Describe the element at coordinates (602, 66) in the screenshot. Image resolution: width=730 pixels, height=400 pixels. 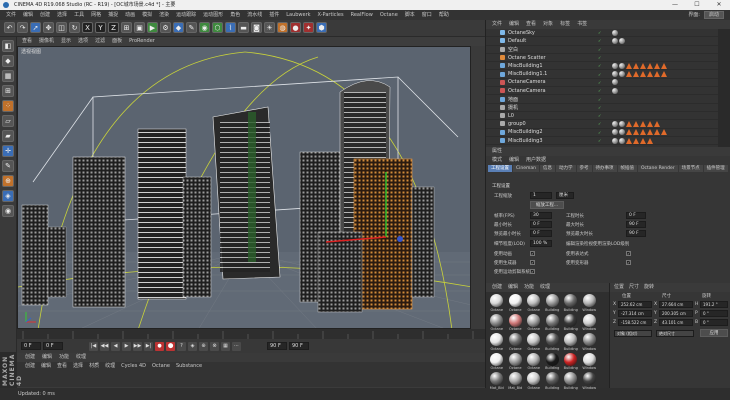
I see `object-row: MiscBuilding1 ✓` at that location.